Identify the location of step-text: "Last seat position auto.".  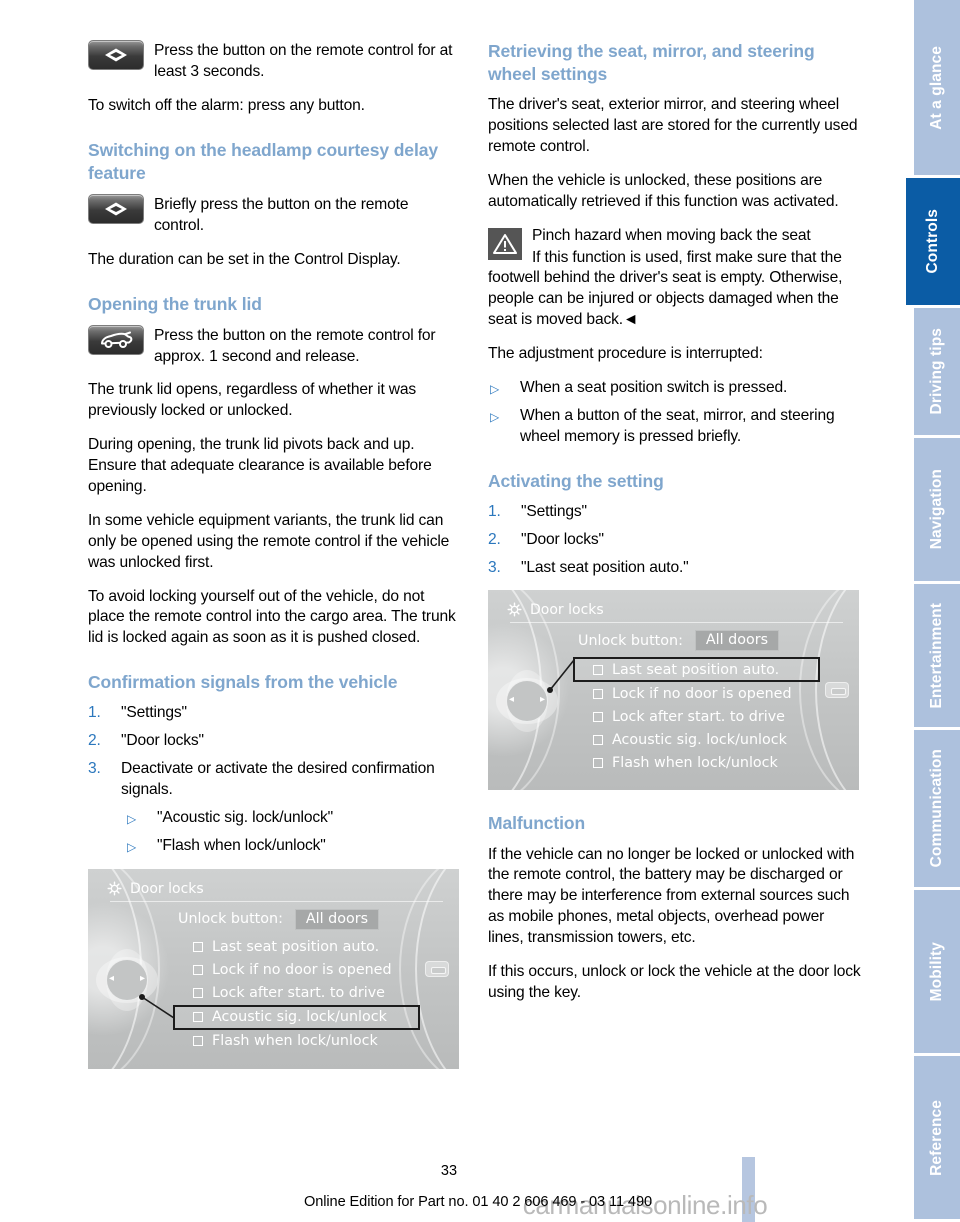
(605, 567).